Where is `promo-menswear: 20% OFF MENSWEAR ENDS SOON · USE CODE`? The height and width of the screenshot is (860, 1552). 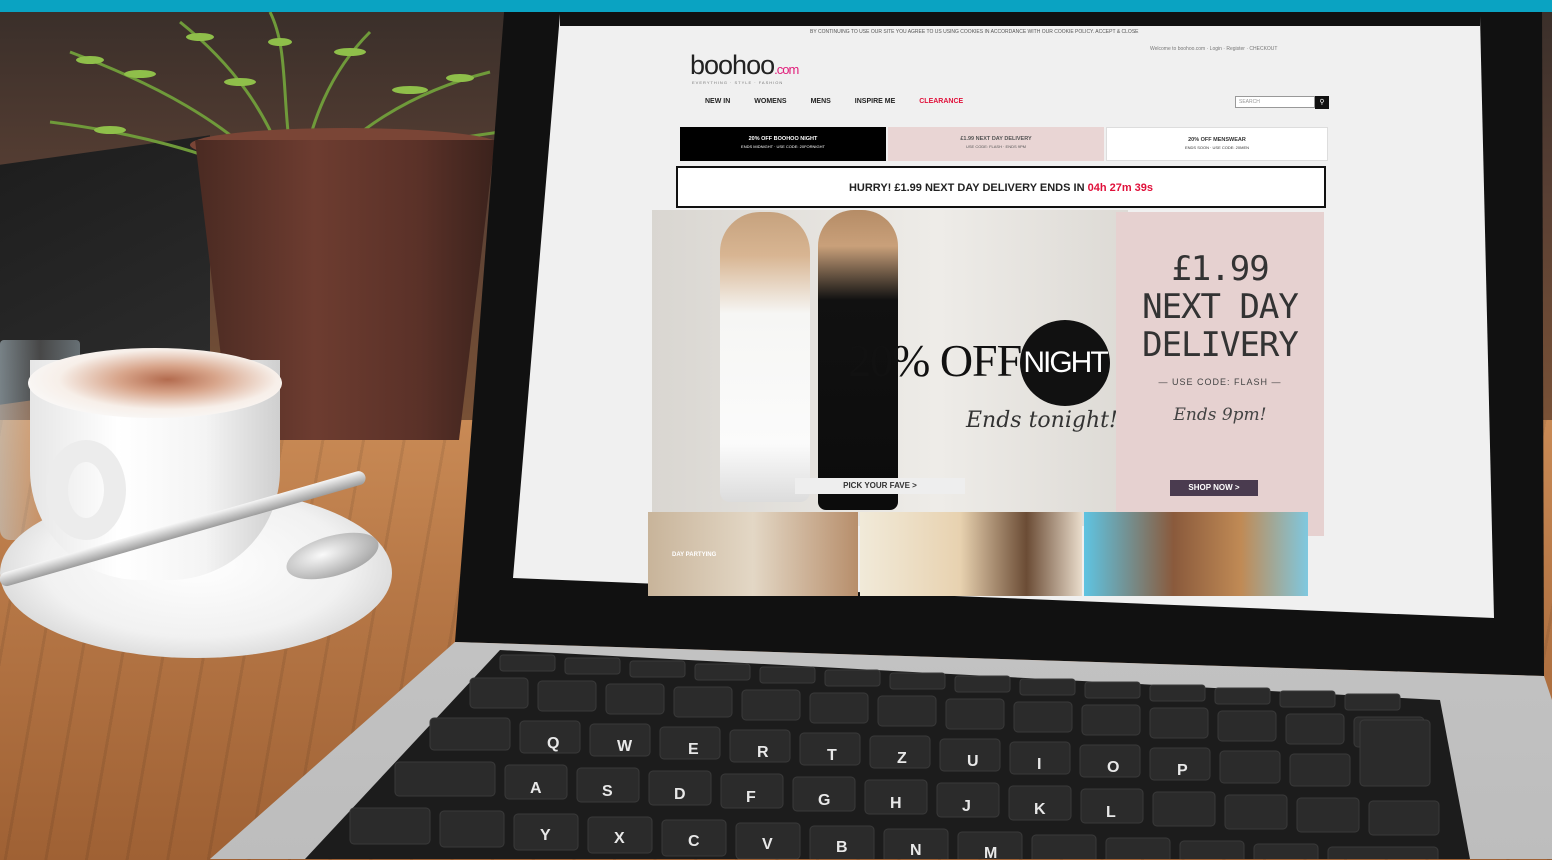
promo-menswear: 20% OFF MENSWEAR ENDS SOON · USE CODE is located at coordinates (1217, 144).